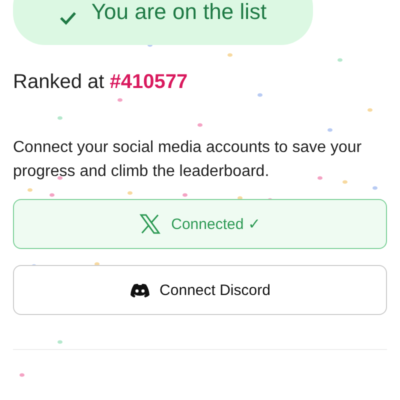 The width and height of the screenshot is (400, 400). I want to click on banner-text: You are on the list, so click(179, 12).